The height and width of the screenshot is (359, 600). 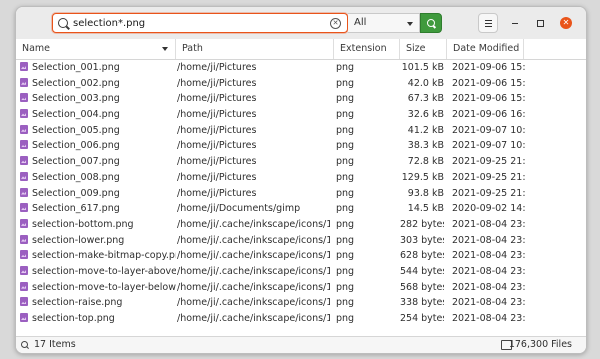 What do you see at coordinates (422, 224) in the screenshot?
I see `cell-text: 282 bytes` at bounding box center [422, 224].